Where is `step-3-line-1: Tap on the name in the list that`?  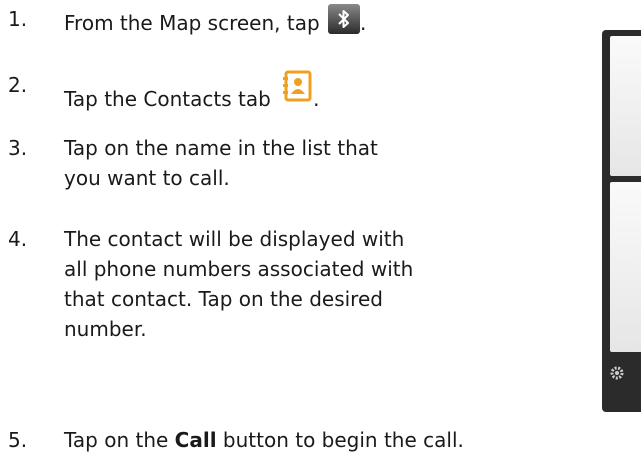
step-3-line-1: Tap on the name in the list that is located at coordinates (221, 148).